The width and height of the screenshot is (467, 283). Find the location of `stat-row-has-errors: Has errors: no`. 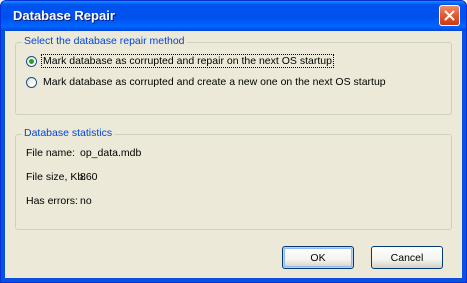

stat-row-has-errors: Has errors: no is located at coordinates (59, 201).